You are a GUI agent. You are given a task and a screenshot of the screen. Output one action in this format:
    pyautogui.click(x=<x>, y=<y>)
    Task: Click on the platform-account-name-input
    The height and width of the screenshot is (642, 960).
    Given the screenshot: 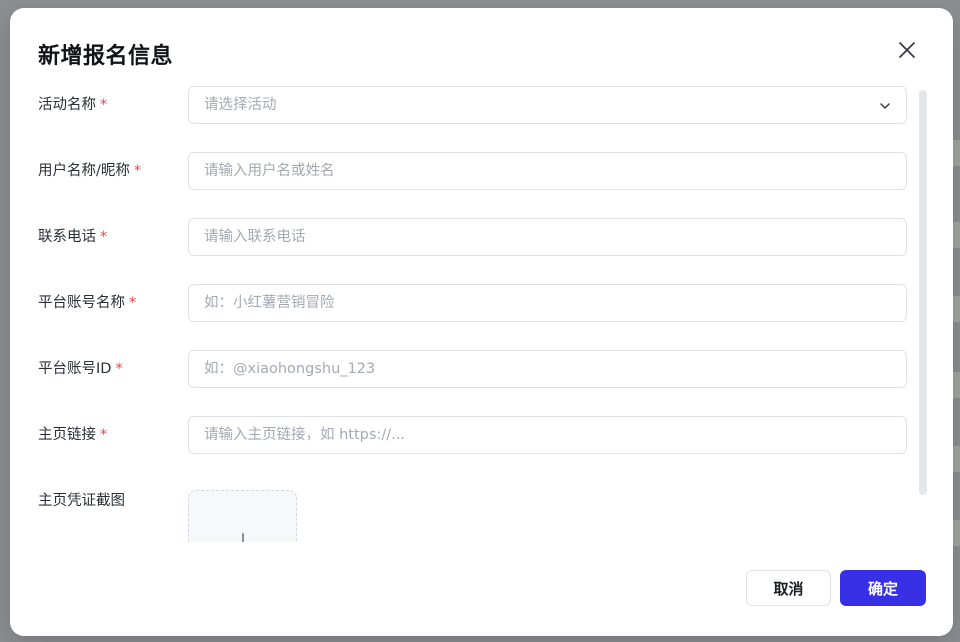 What is the action you would take?
    pyautogui.click(x=547, y=303)
    